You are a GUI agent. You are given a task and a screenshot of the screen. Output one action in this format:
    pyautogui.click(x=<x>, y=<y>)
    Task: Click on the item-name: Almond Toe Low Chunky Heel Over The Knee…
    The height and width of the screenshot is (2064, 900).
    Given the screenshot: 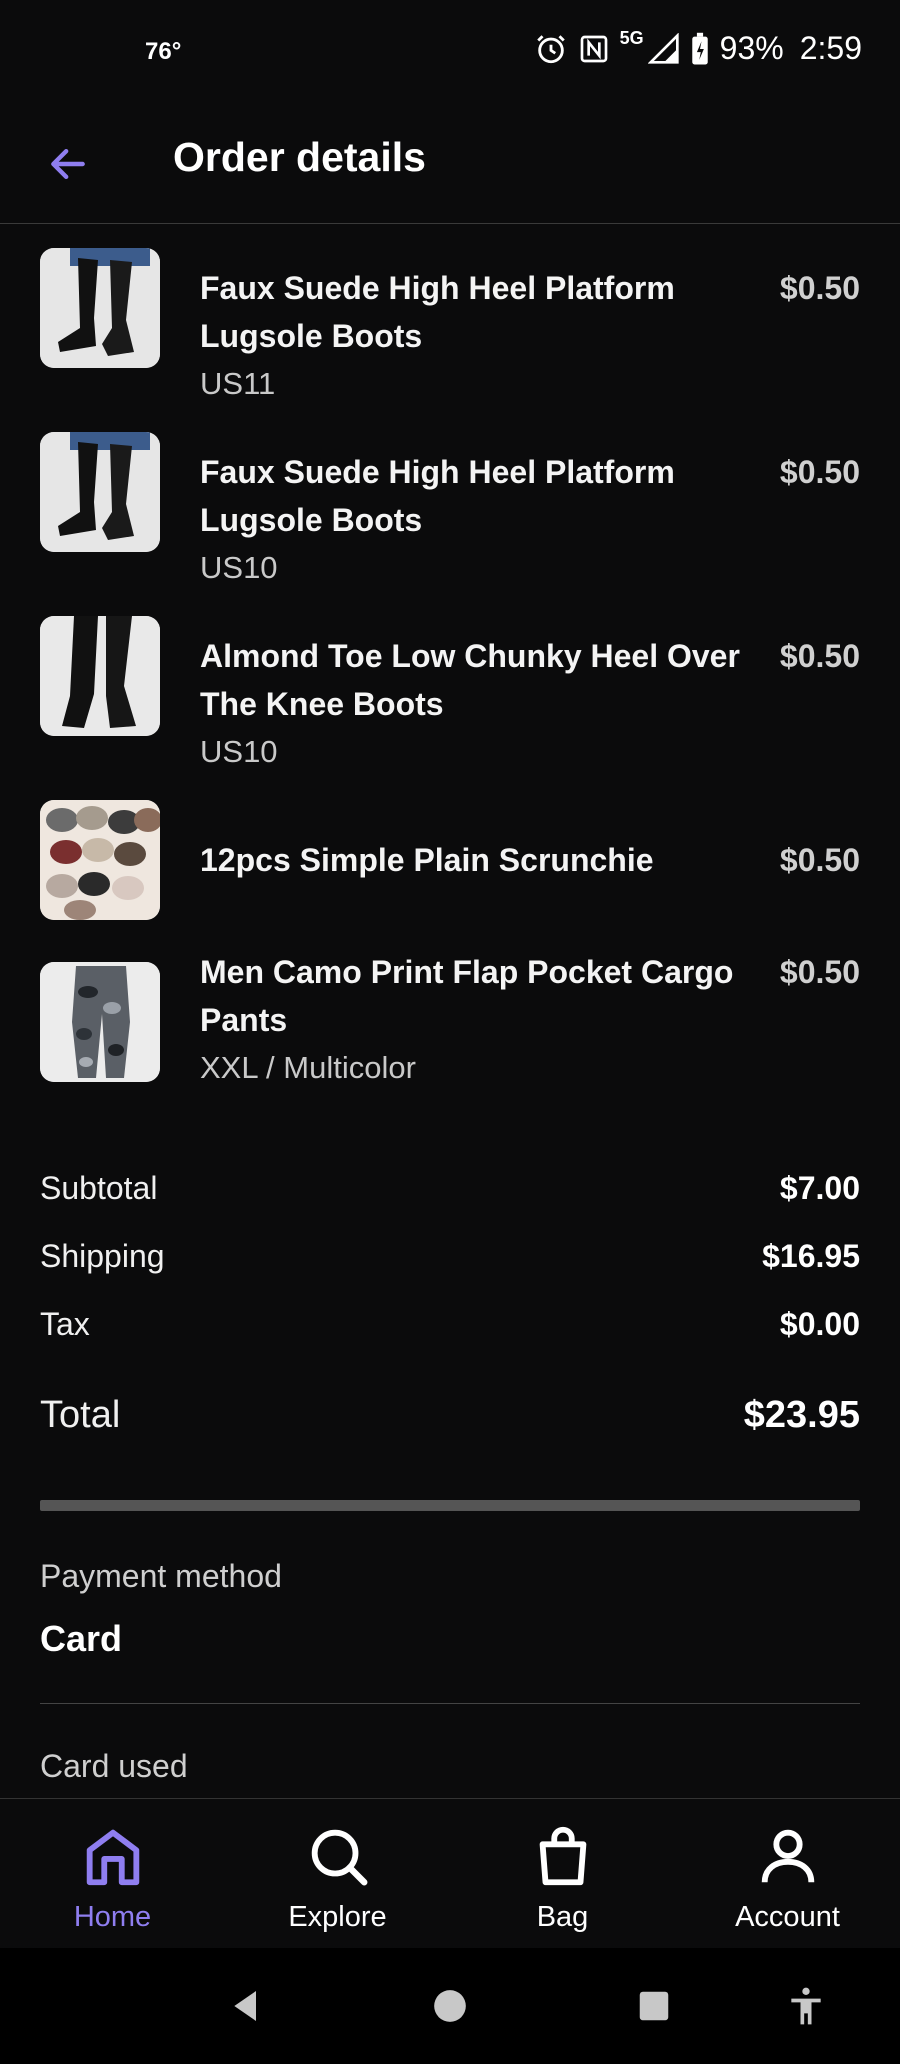 What is the action you would take?
    pyautogui.click(x=470, y=680)
    